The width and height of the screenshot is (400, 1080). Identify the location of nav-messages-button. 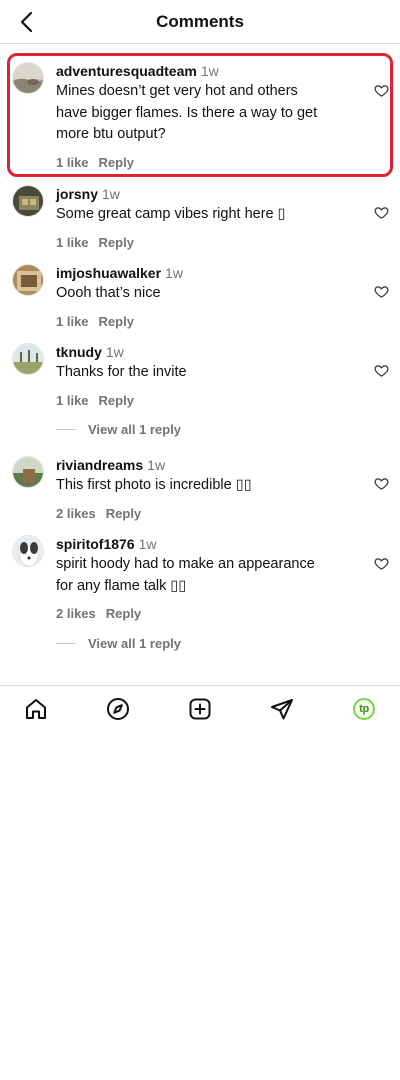
(282, 709).